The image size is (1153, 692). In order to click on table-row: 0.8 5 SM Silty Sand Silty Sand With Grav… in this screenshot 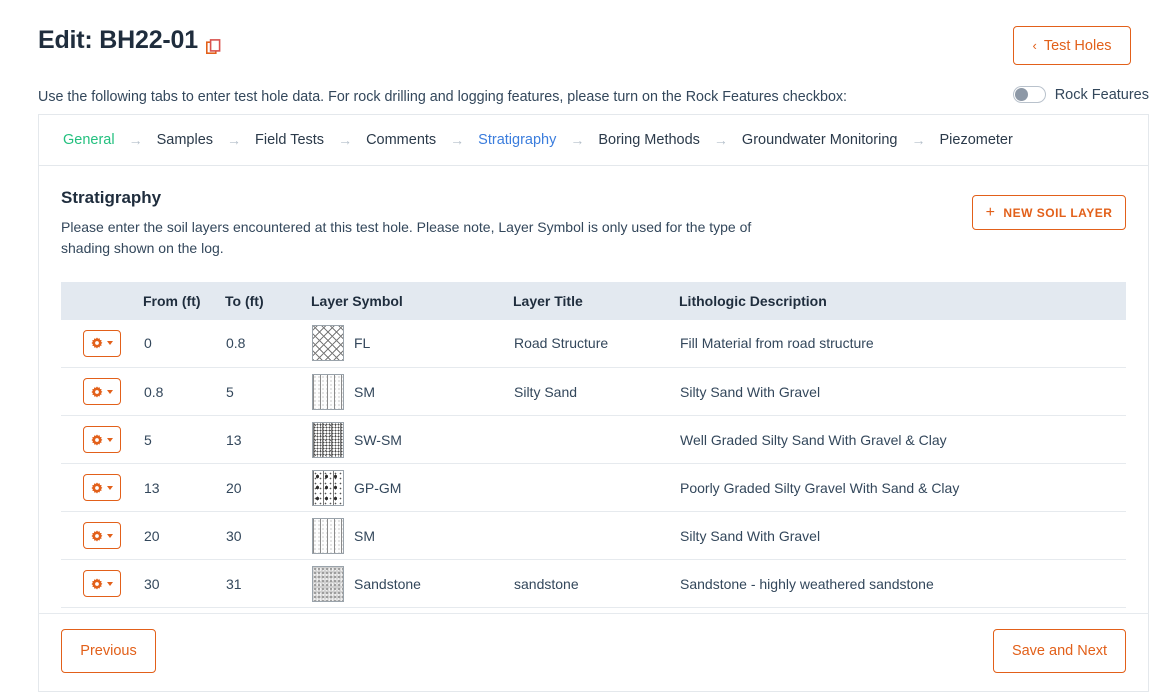, I will do `click(593, 392)`.